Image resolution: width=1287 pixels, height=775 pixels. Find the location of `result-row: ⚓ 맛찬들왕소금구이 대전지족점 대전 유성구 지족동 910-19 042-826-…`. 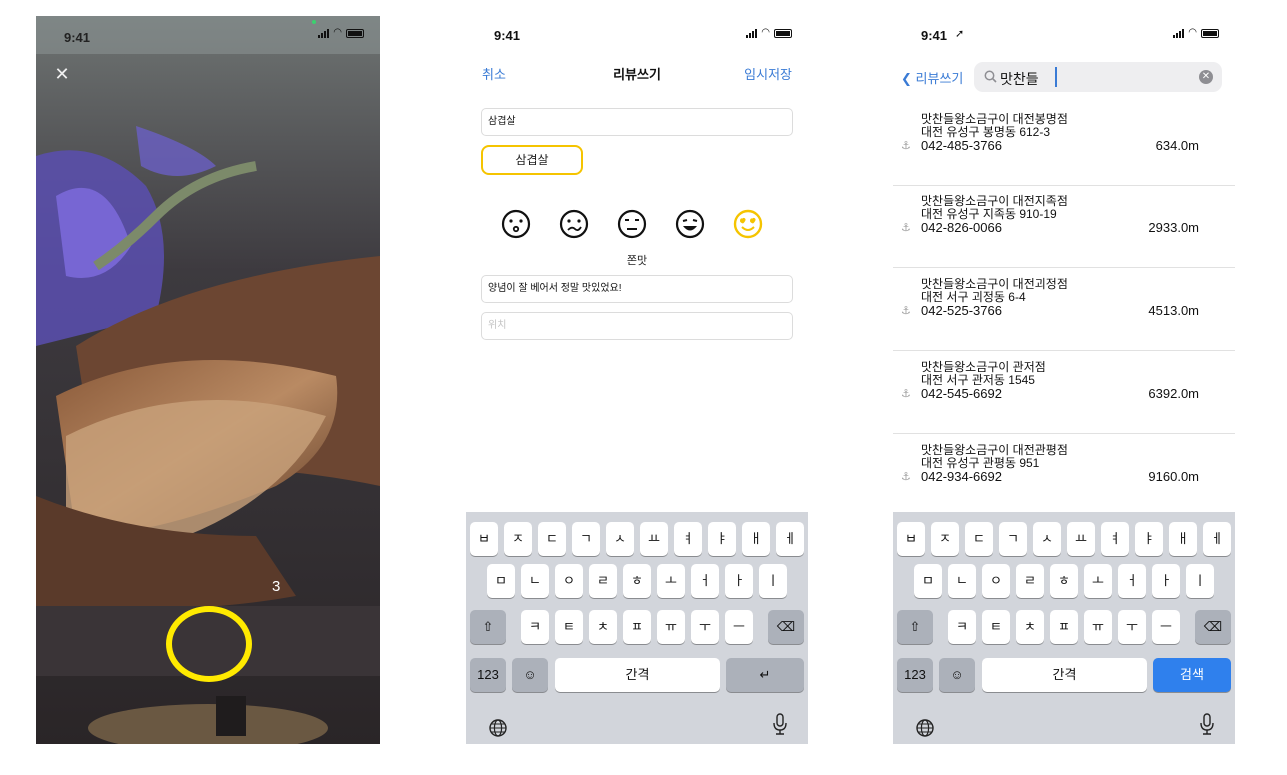

result-row: ⚓ 맛찬들왕소금구이 대전지족점 대전 유성구 지족동 910-19 042-826-… is located at coordinates (1064, 227).